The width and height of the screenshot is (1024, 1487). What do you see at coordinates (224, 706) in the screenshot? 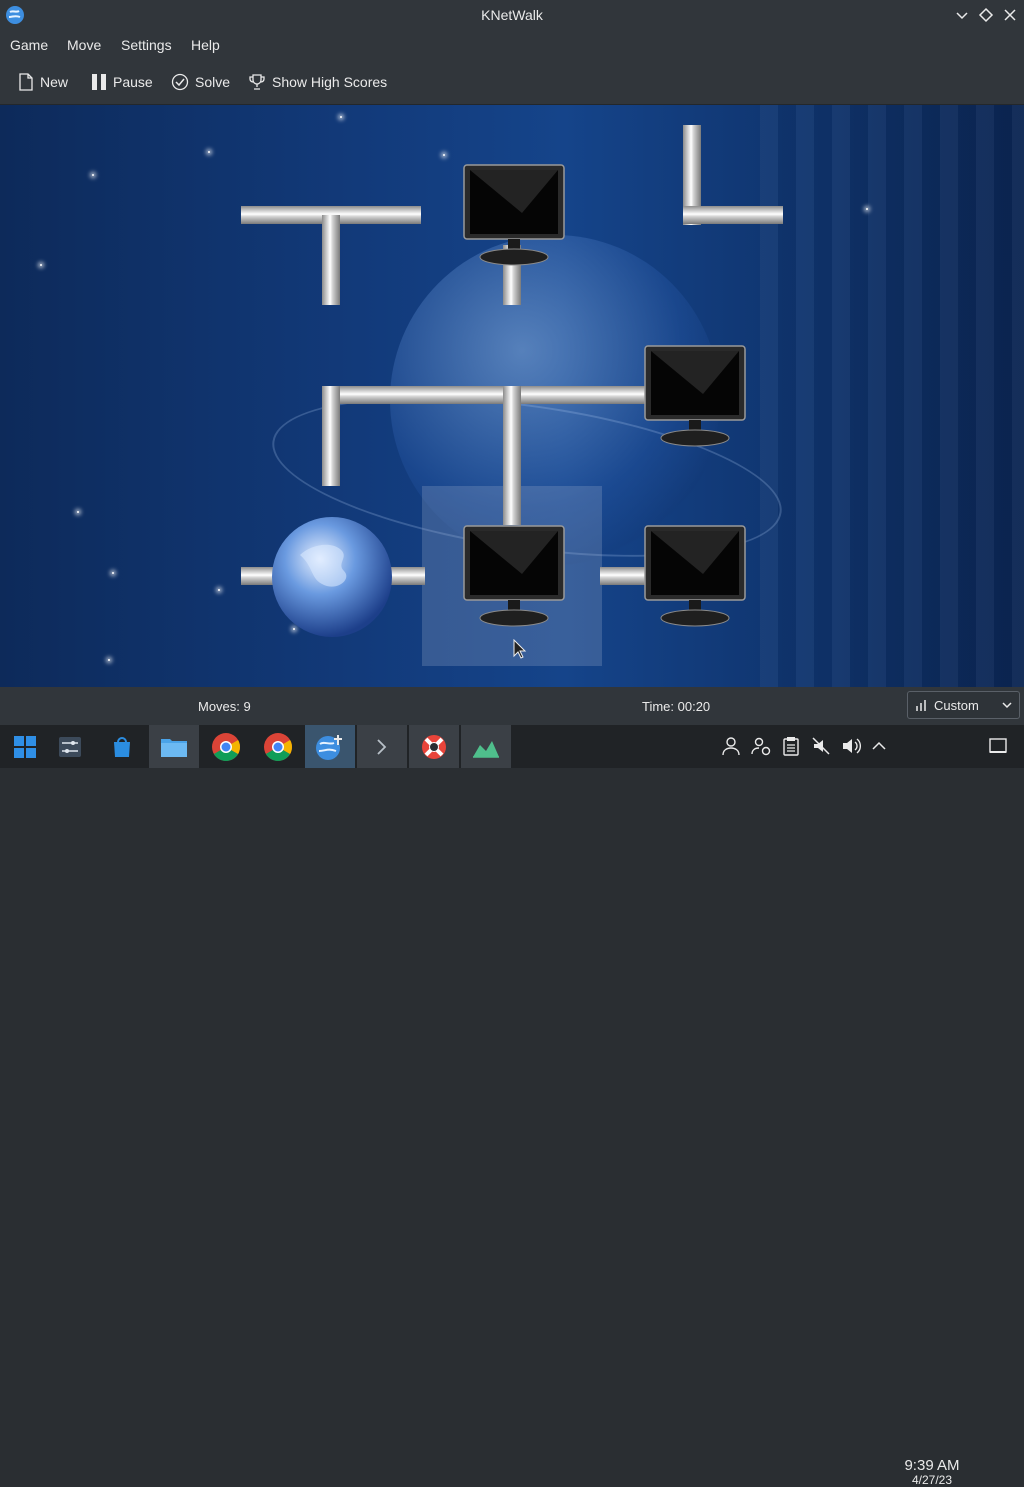
I see `moves-counter: Moves: 9` at bounding box center [224, 706].